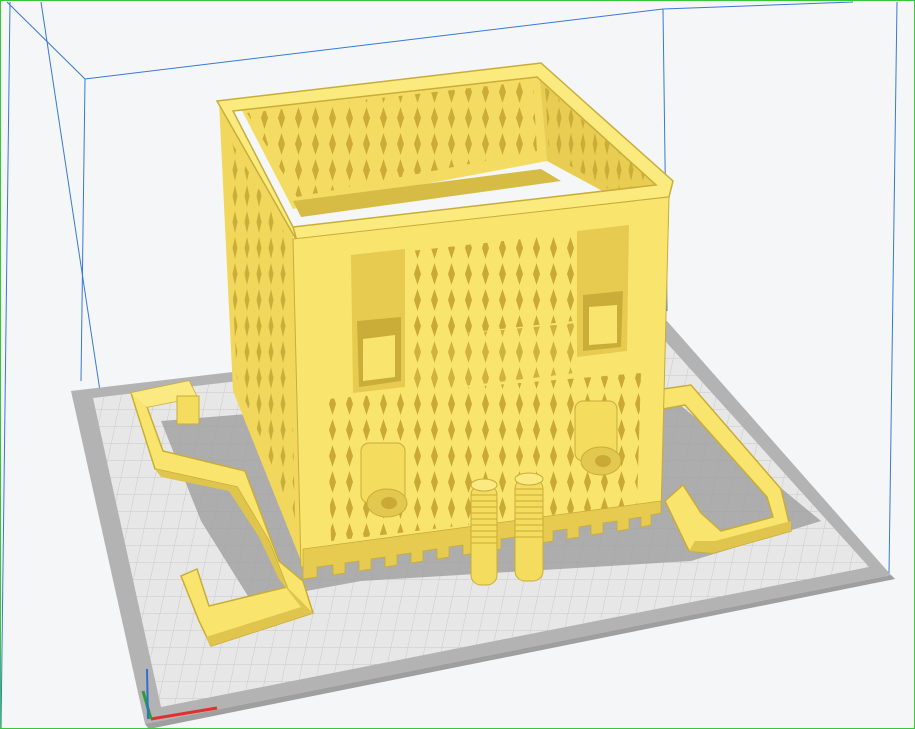  Describe the element at coordinates (494, 286) in the screenshot. I see `basket-front-holes-upper` at that location.